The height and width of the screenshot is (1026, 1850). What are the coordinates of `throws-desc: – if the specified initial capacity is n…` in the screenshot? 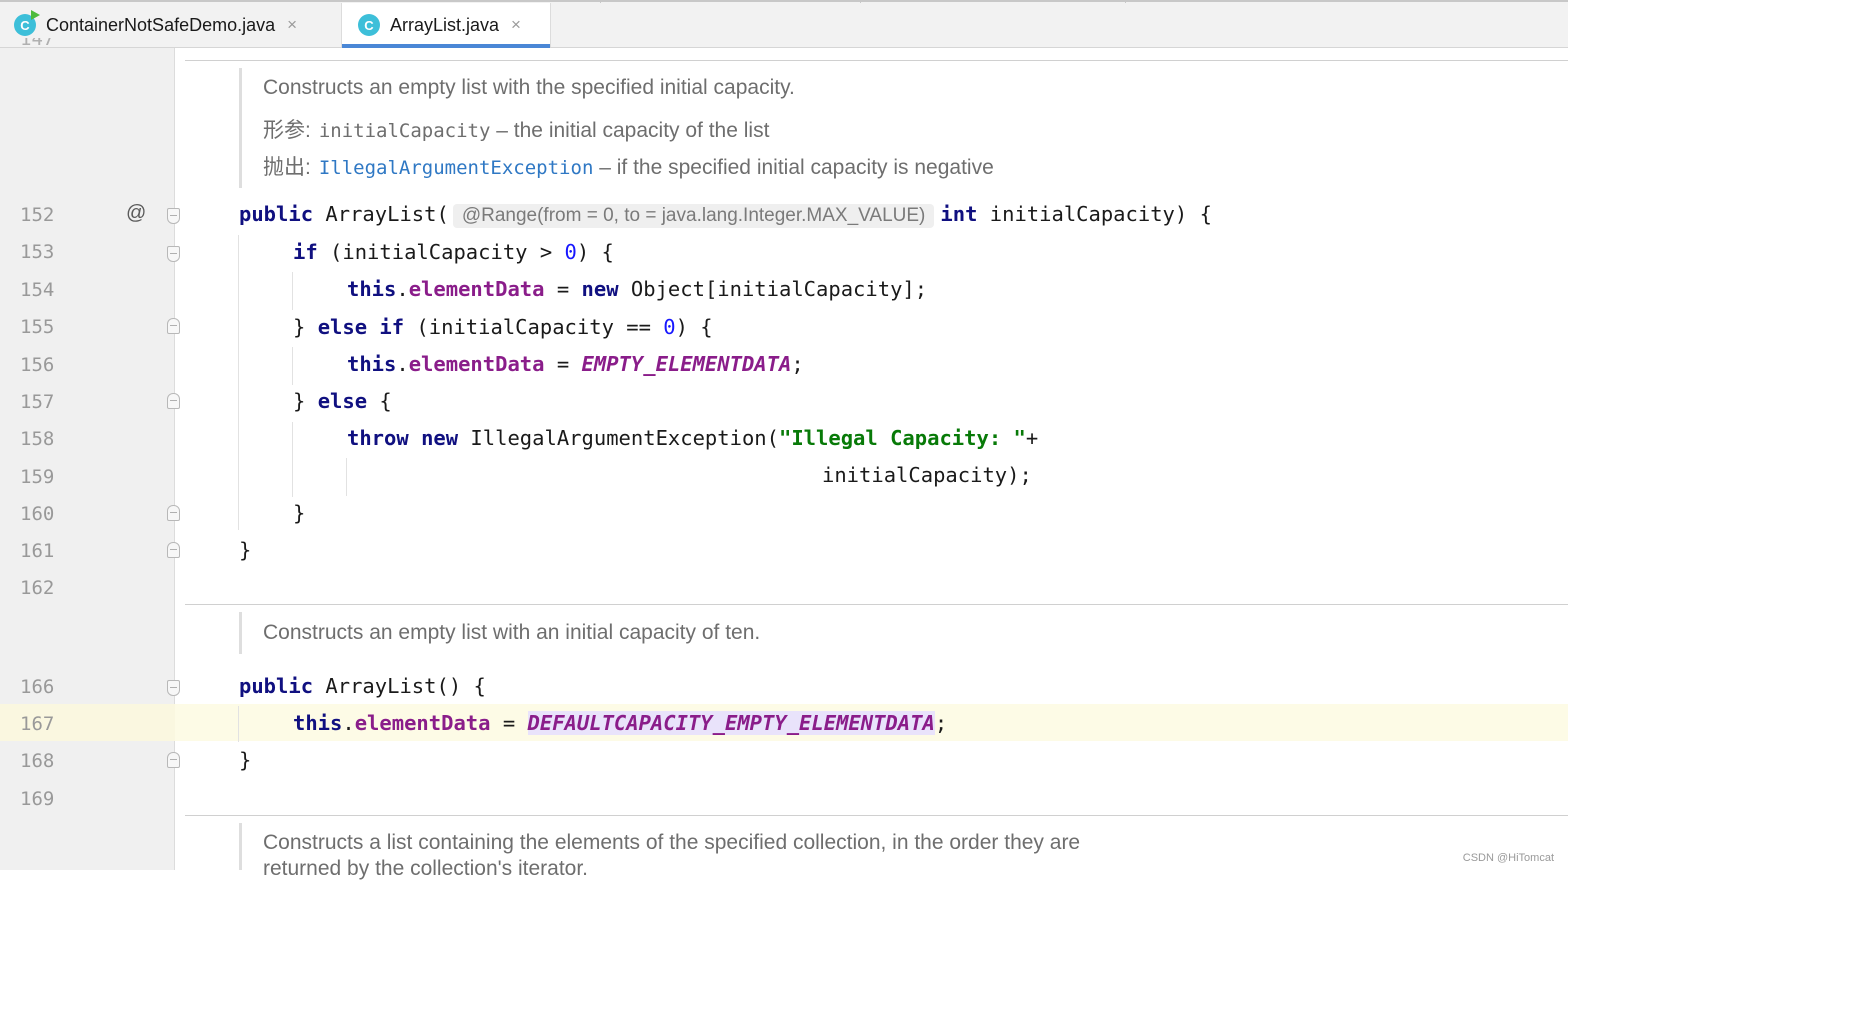 It's located at (793, 167).